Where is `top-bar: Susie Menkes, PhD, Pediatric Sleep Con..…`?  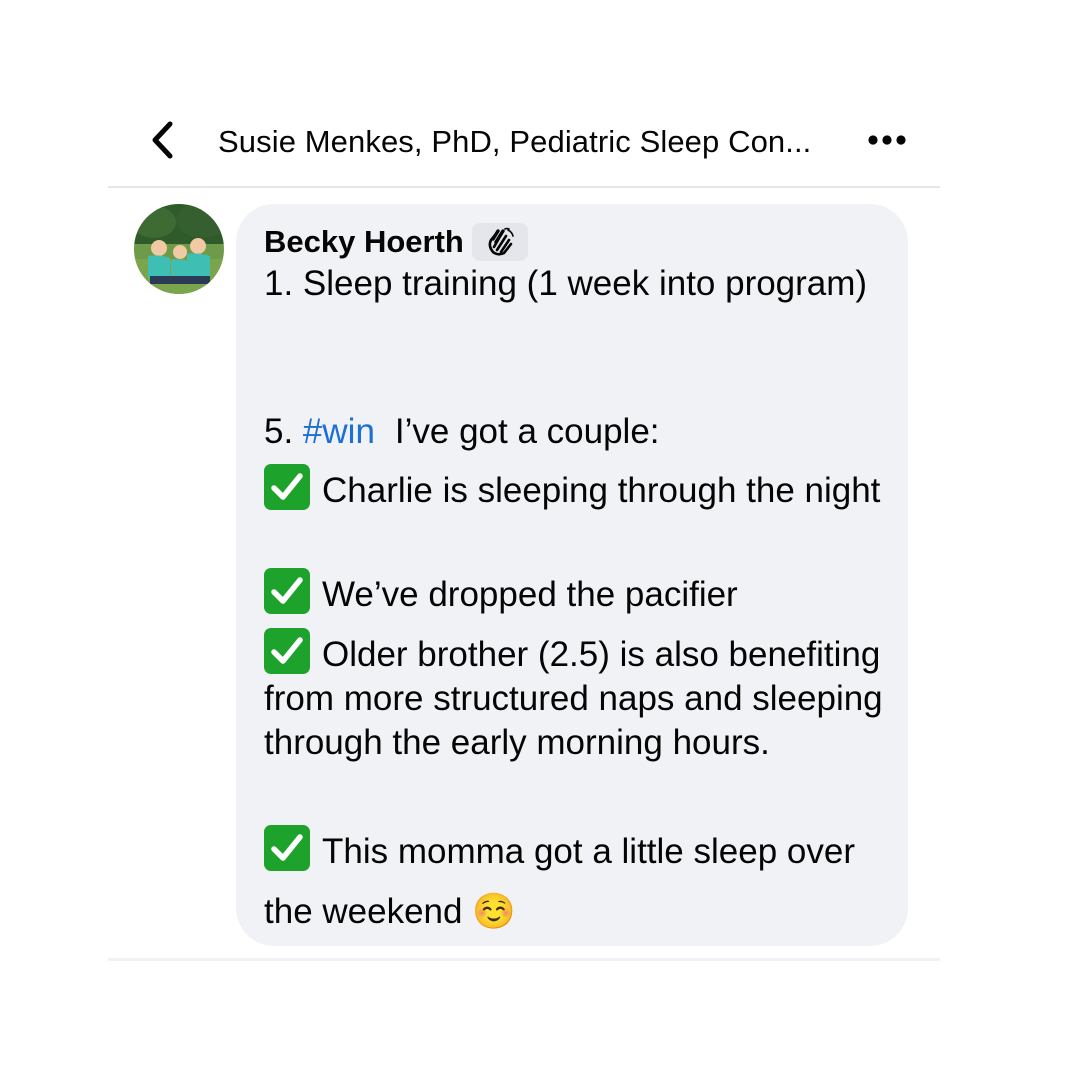 top-bar: Susie Menkes, PhD, Pediatric Sleep Con..… is located at coordinates (524, 144).